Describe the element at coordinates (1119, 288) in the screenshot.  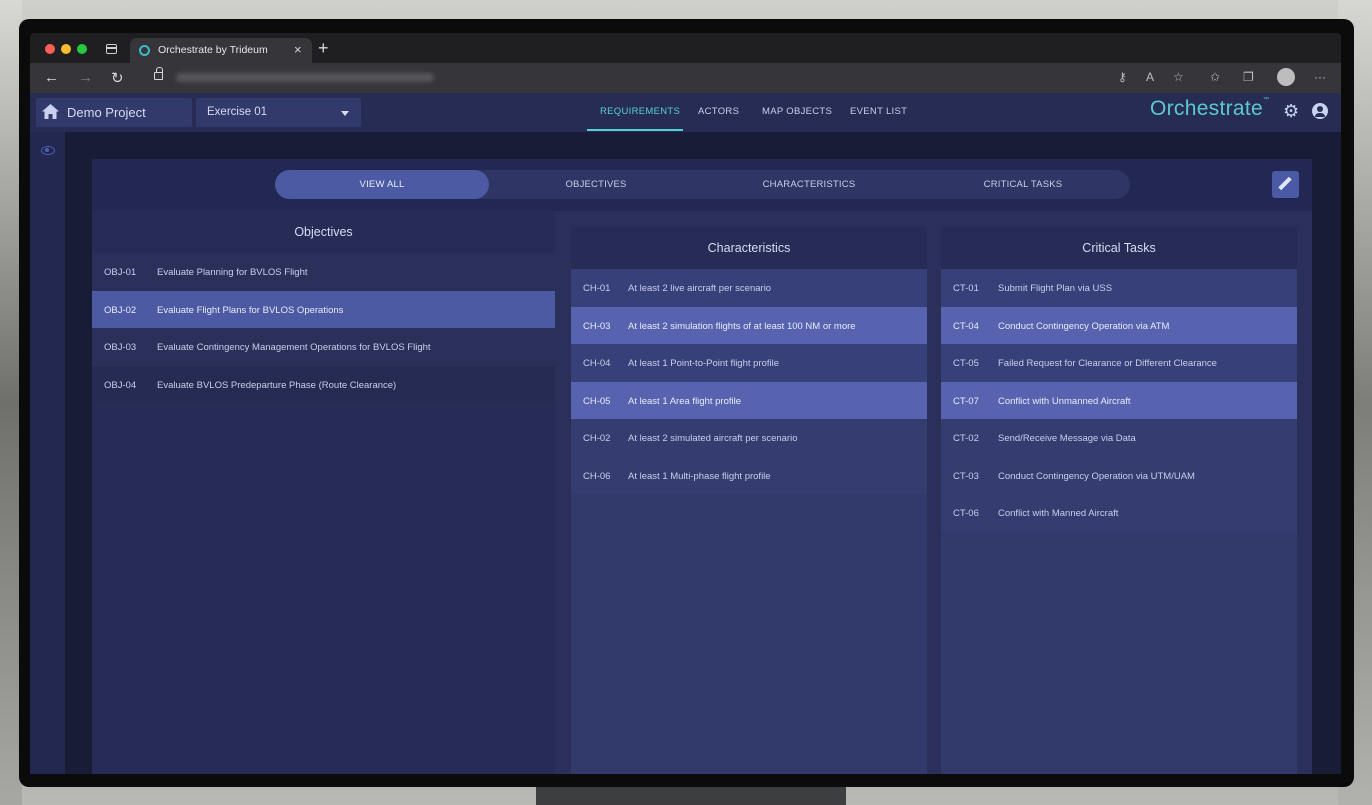
I see `critical-task-row: CT-01 Submit Flight Plan via USS` at that location.